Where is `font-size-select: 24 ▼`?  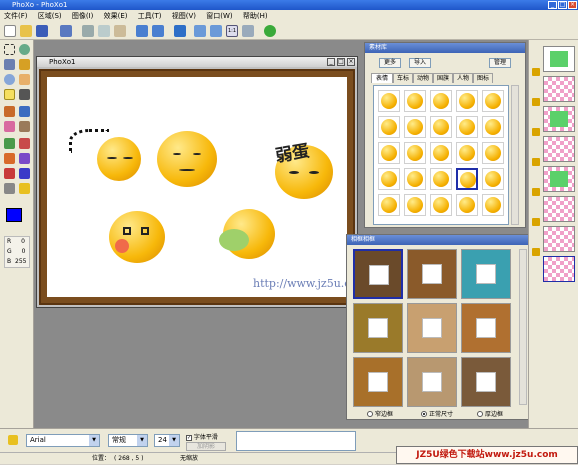
font-size-select: 24 ▼ is located at coordinates (167, 440).